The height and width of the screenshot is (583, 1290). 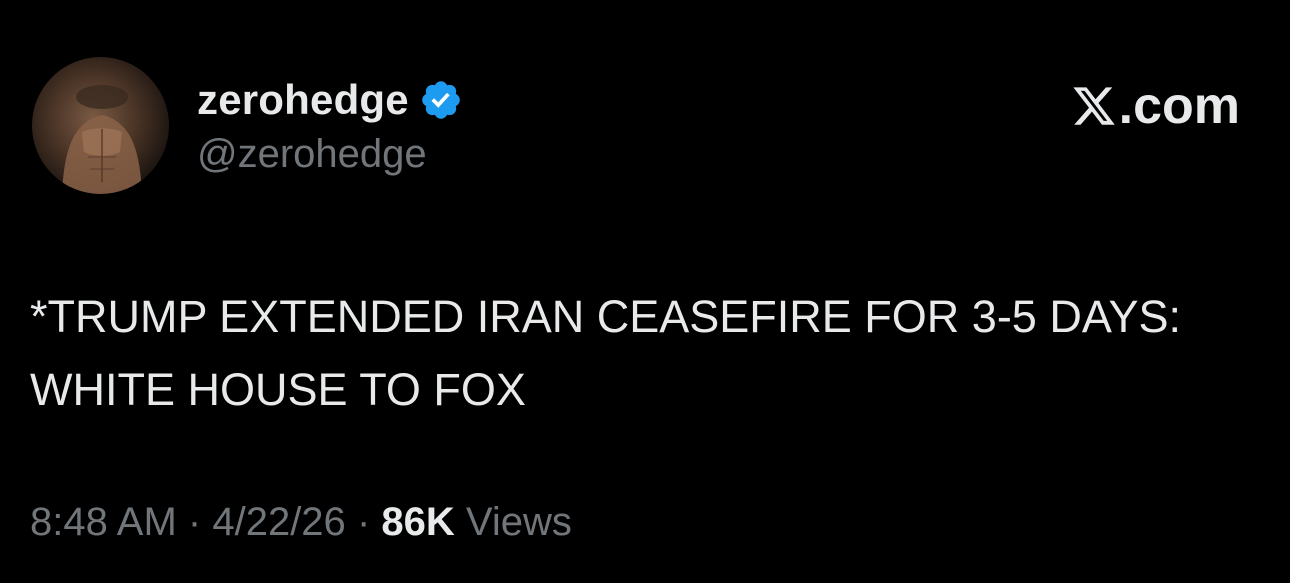 I want to click on tweet-meta: 8:48 AM · 4/22/26 · 86K Views, so click(x=301, y=522).